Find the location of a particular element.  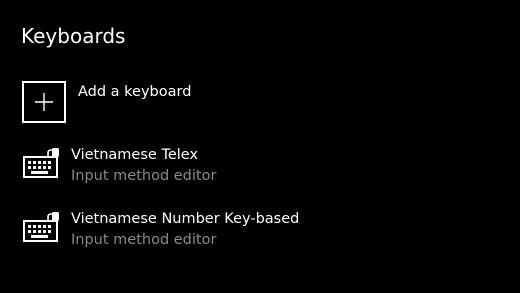

keyboard-item-vietnamese-telex: Vietnamese Telex Input method editor is located at coordinates (119, 168).